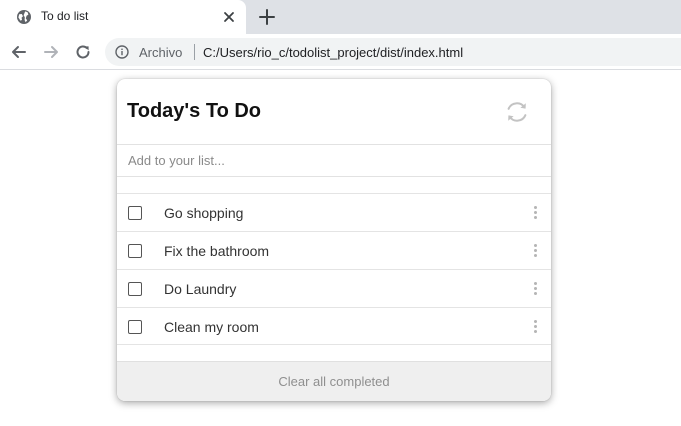 The width and height of the screenshot is (681, 426). Describe the element at coordinates (267, 17) in the screenshot. I see `plus-icon` at that location.